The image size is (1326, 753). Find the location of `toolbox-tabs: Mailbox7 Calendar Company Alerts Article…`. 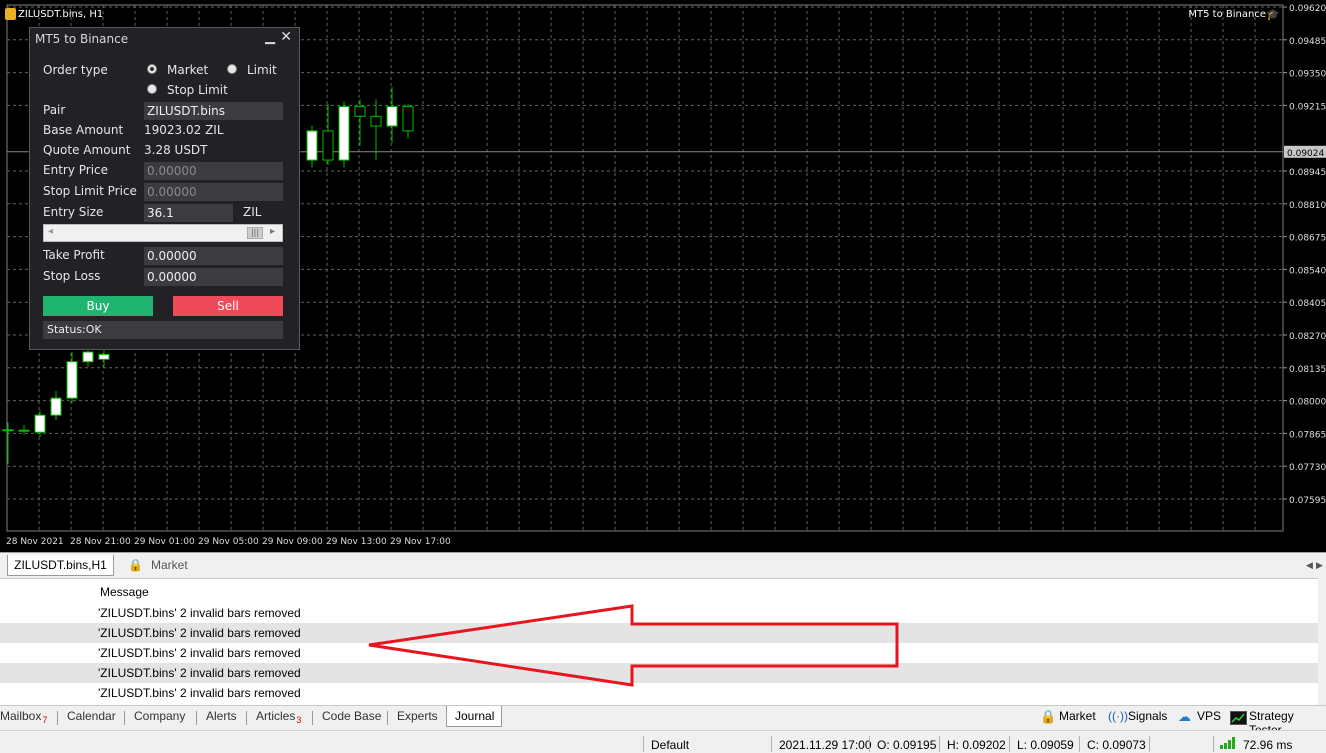

toolbox-tabs: Mailbox7 Calendar Company Alerts Article… is located at coordinates (663, 721).